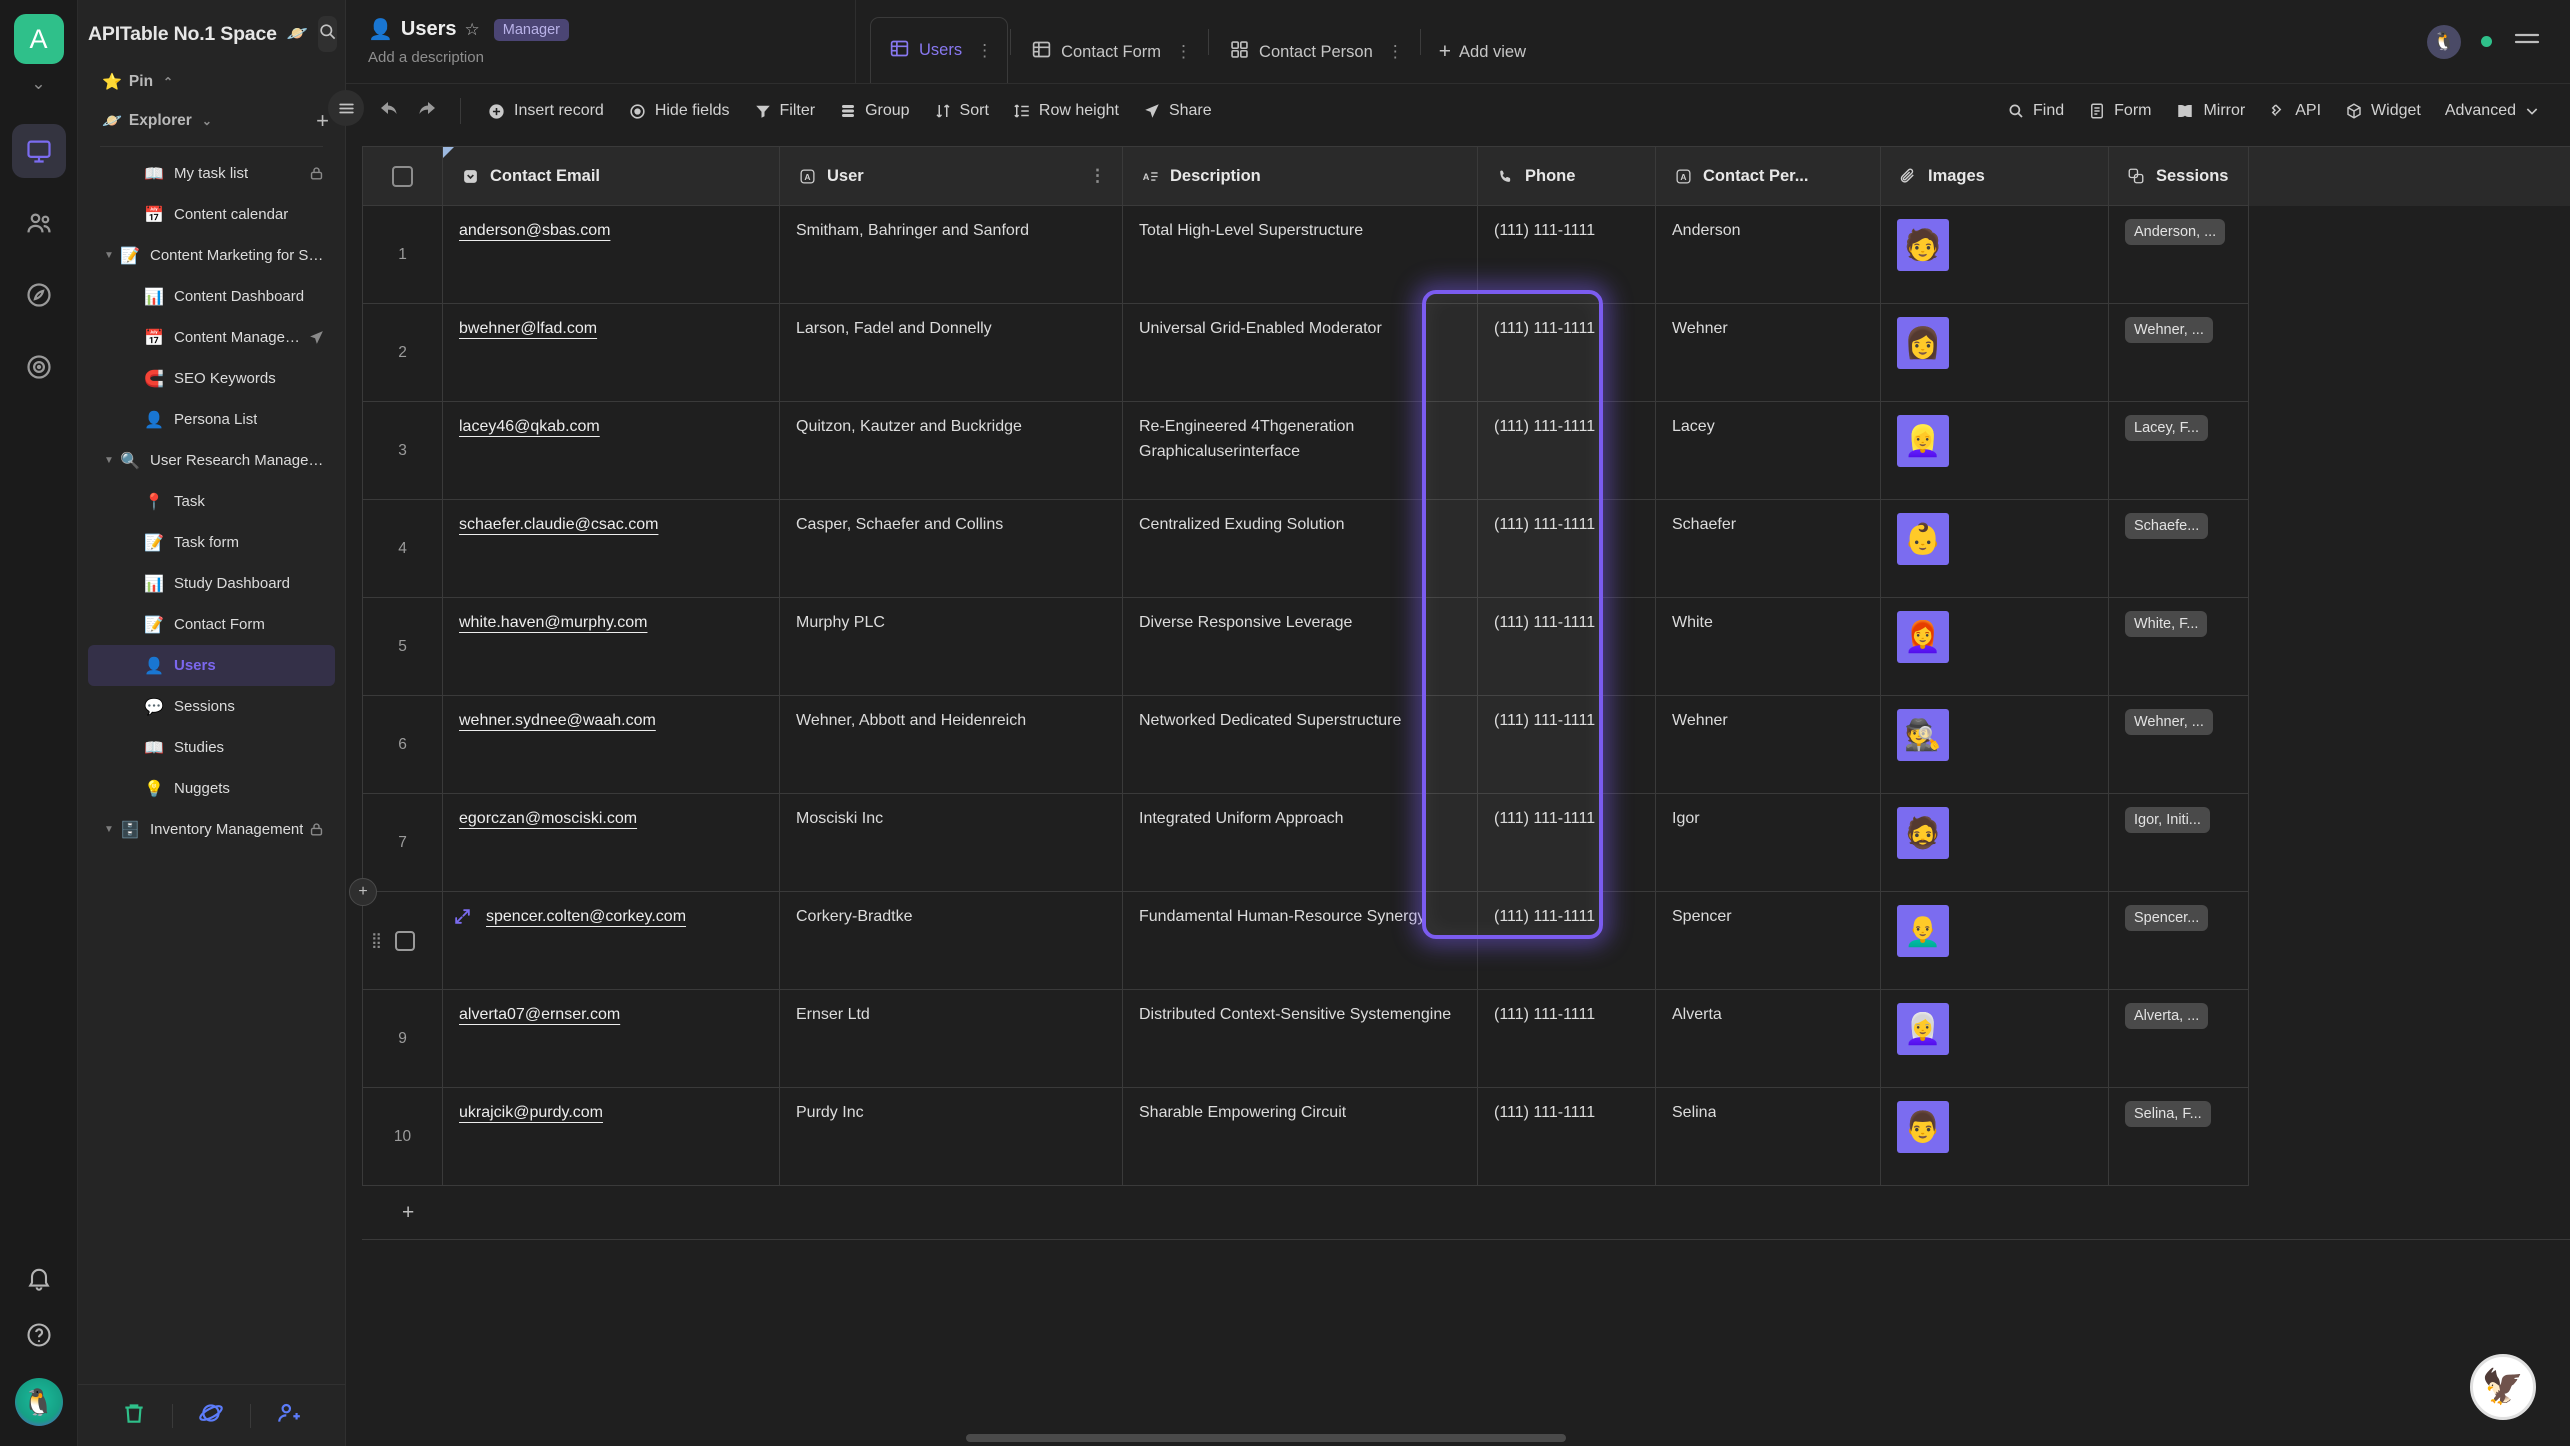 Image resolution: width=2570 pixels, height=1446 pixels. Describe the element at coordinates (545, 111) in the screenshot. I see `insert-record-button: Insert record` at that location.